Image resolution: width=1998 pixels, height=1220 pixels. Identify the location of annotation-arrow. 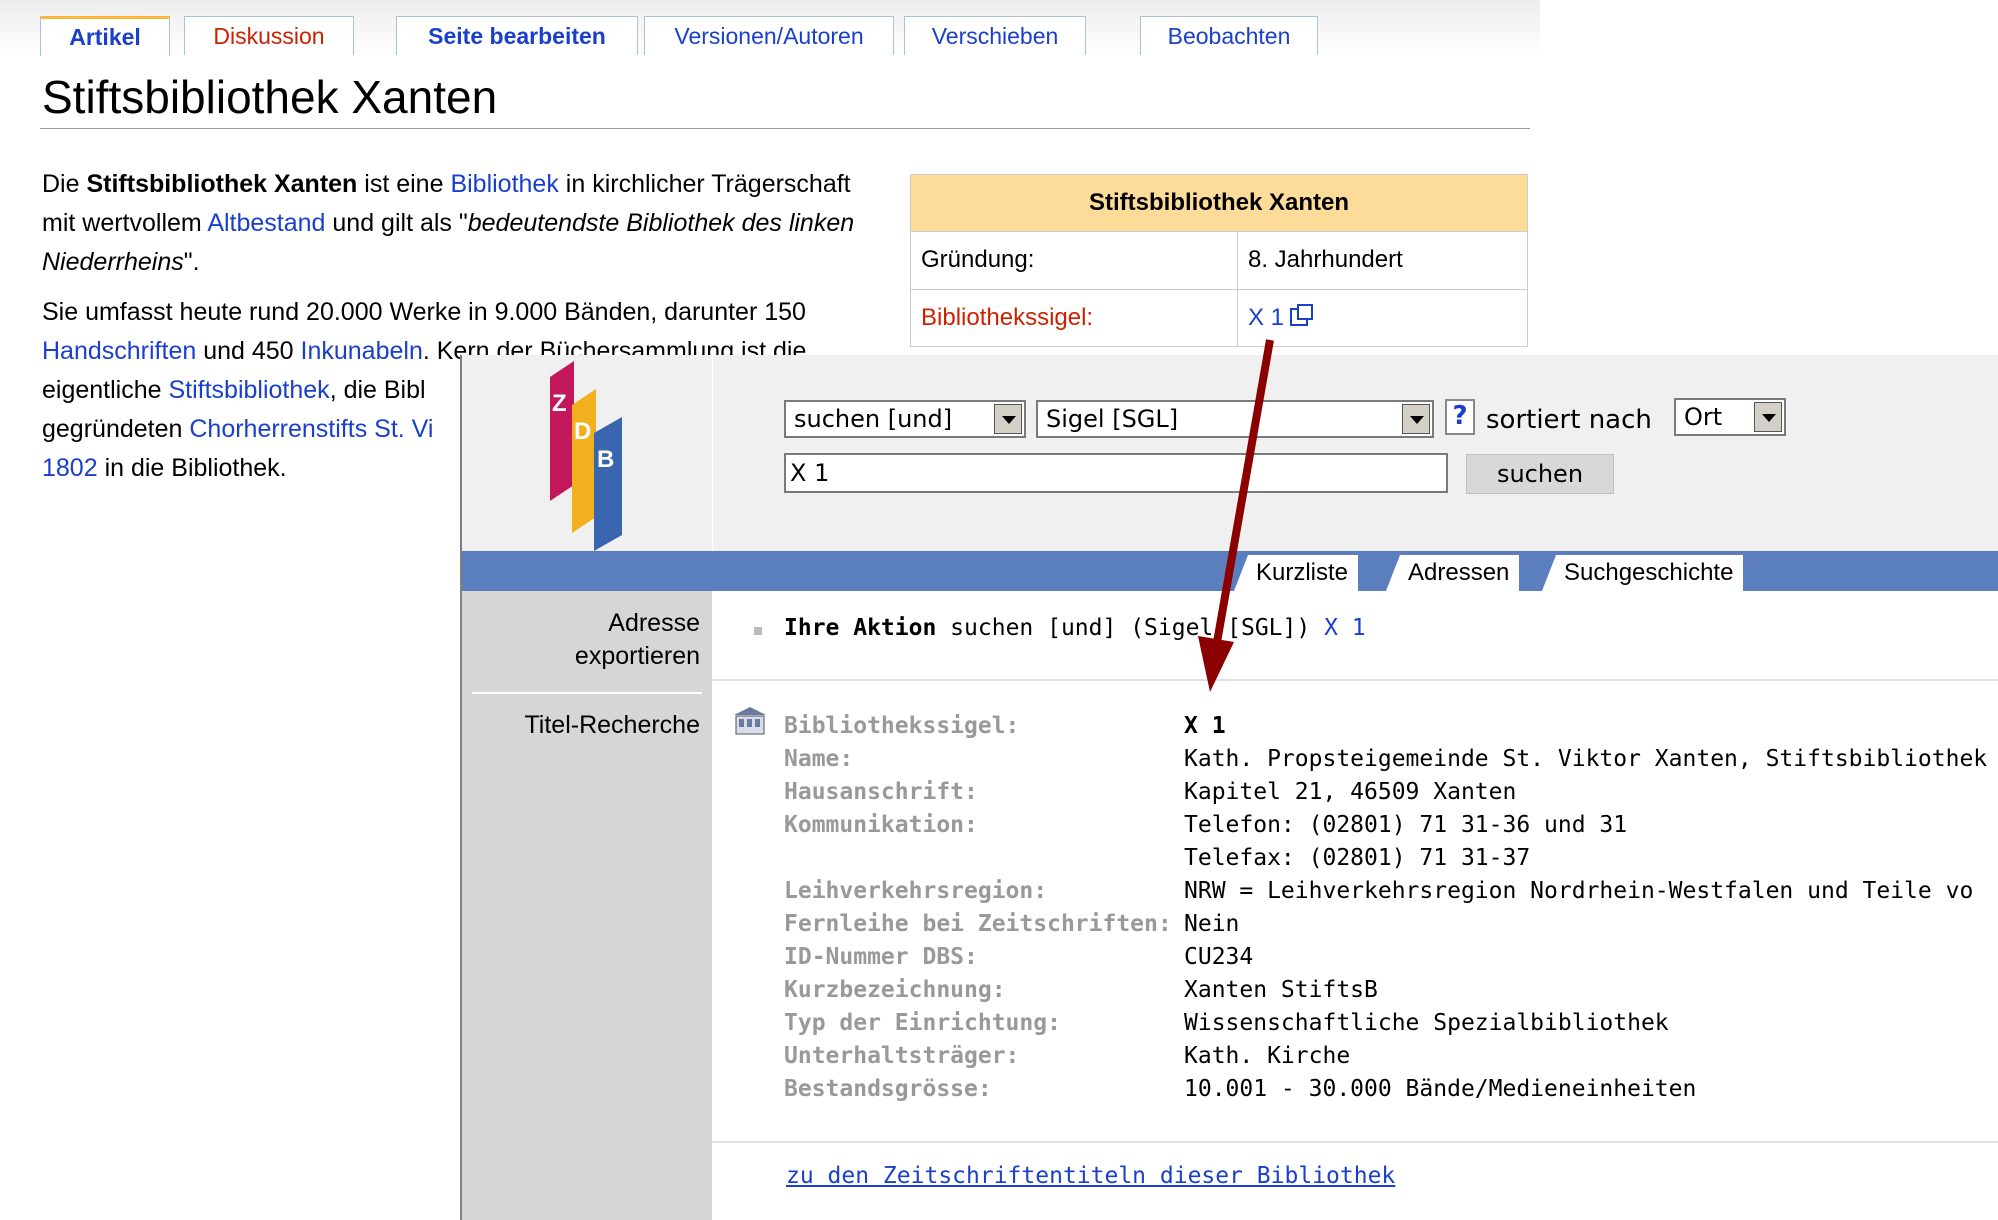
(1236, 515).